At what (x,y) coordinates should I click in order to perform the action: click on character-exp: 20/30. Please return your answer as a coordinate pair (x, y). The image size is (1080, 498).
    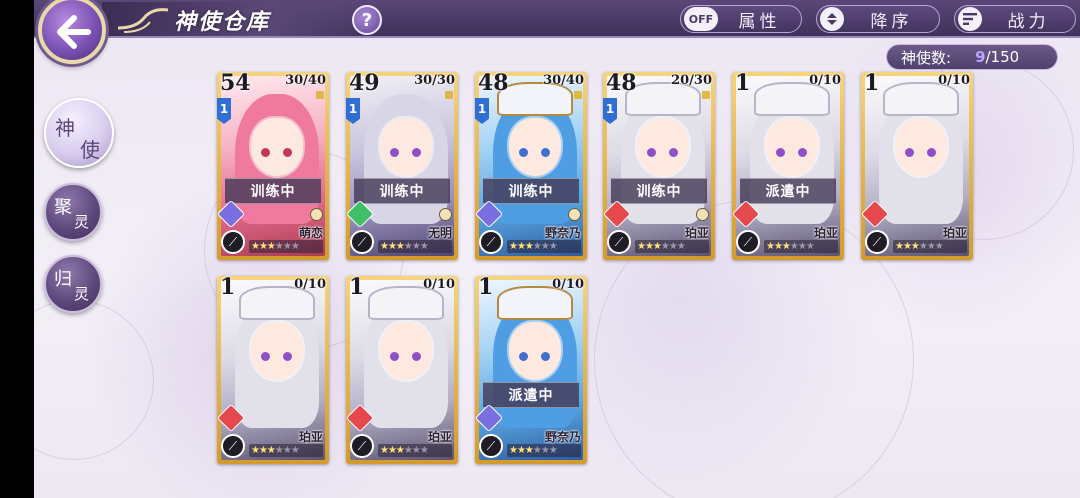
    Looking at the image, I should click on (691, 80).